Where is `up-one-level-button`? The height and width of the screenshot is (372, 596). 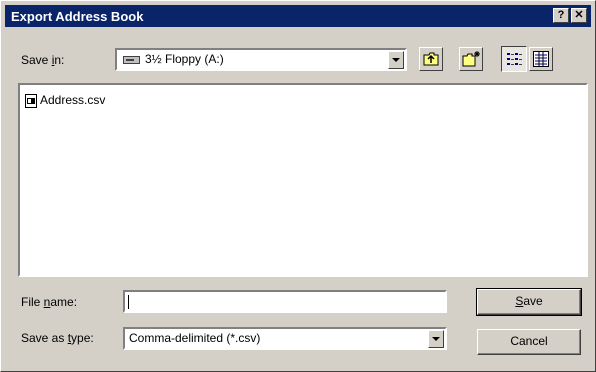 up-one-level-button is located at coordinates (431, 59).